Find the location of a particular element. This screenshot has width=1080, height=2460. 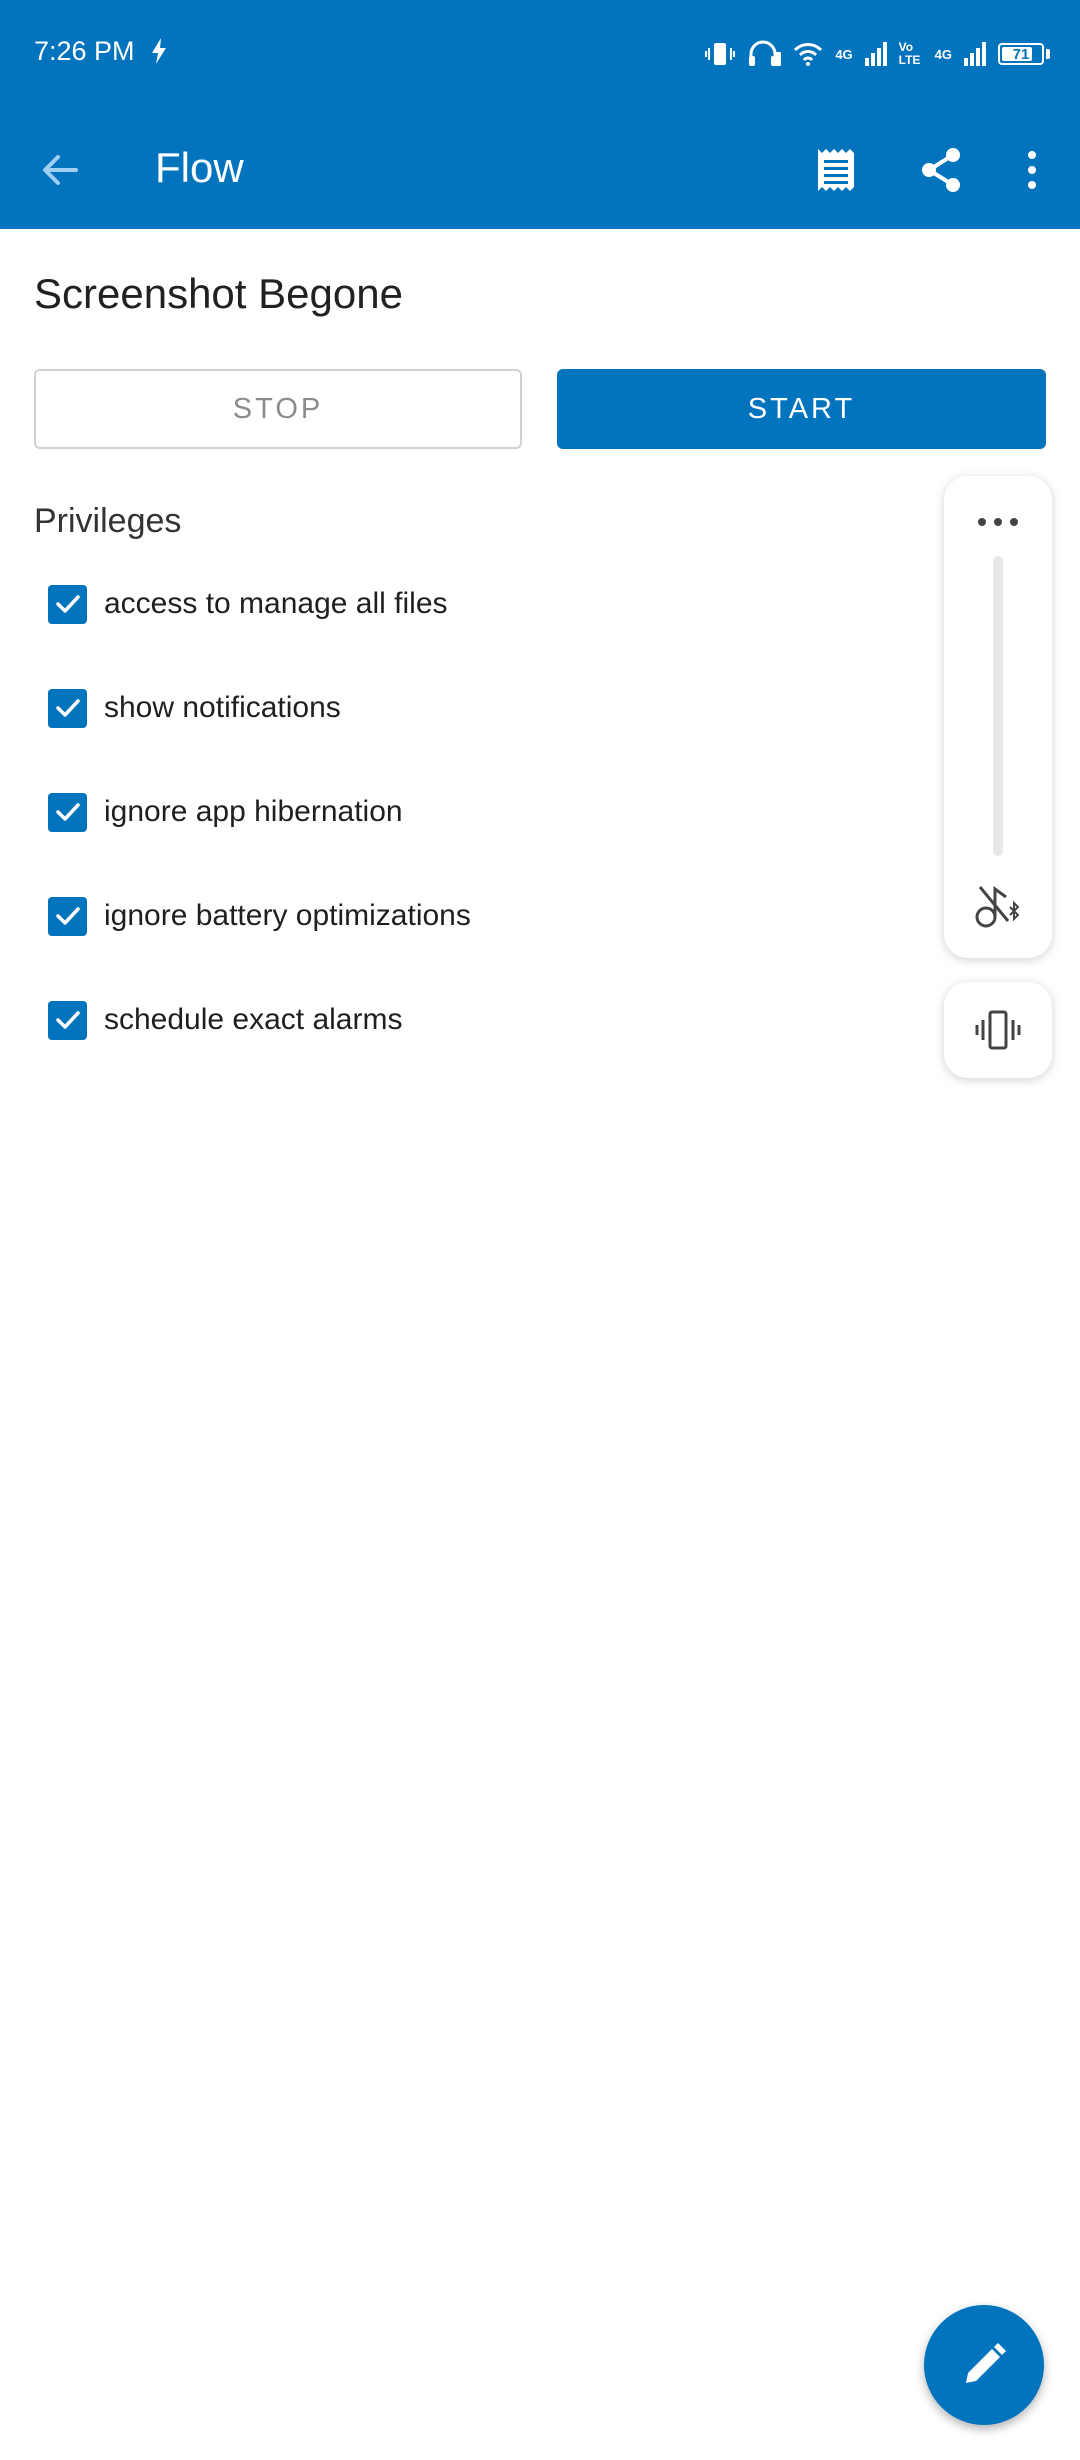

privilege-item: ignore app hibernation is located at coordinates (225, 812).